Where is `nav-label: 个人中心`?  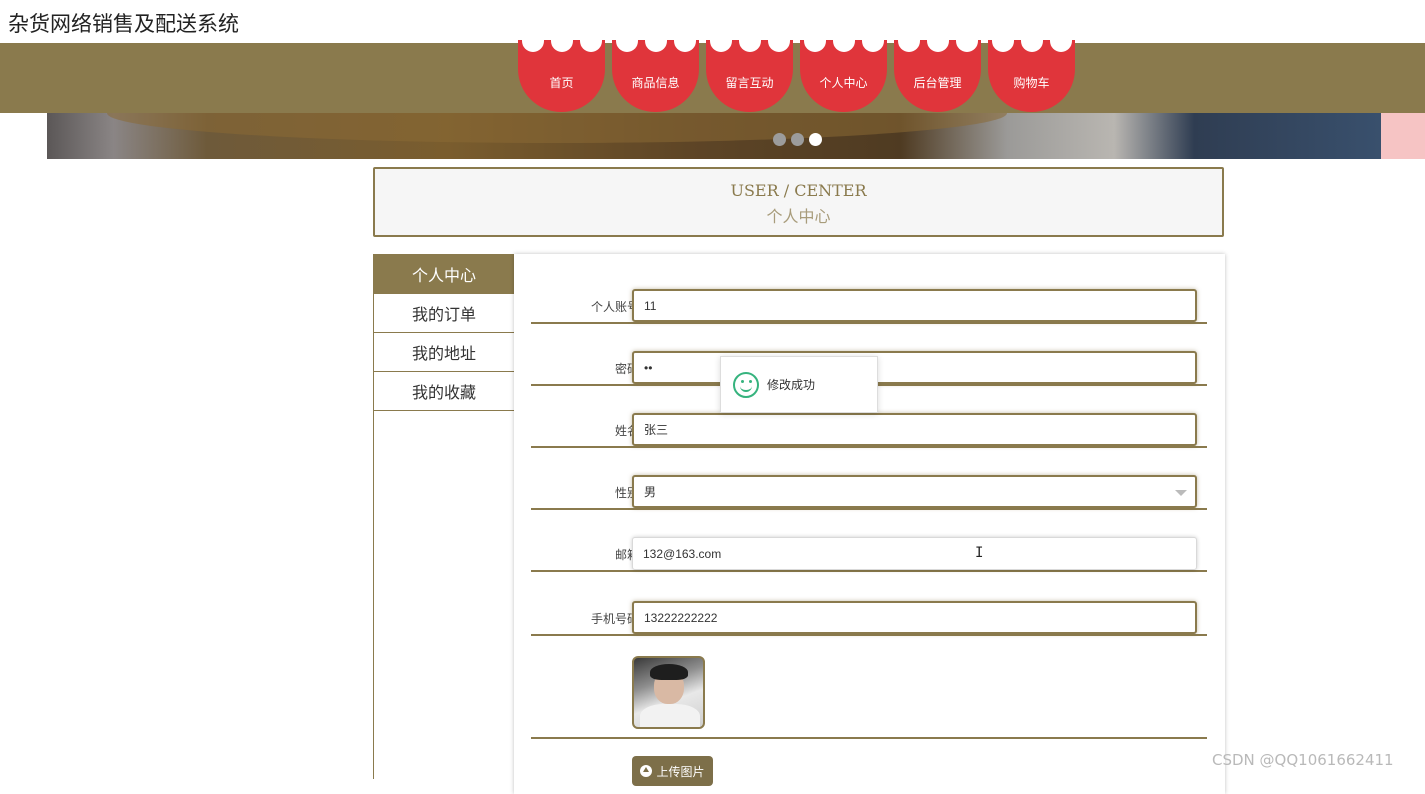
nav-label: 个人中心 is located at coordinates (843, 82).